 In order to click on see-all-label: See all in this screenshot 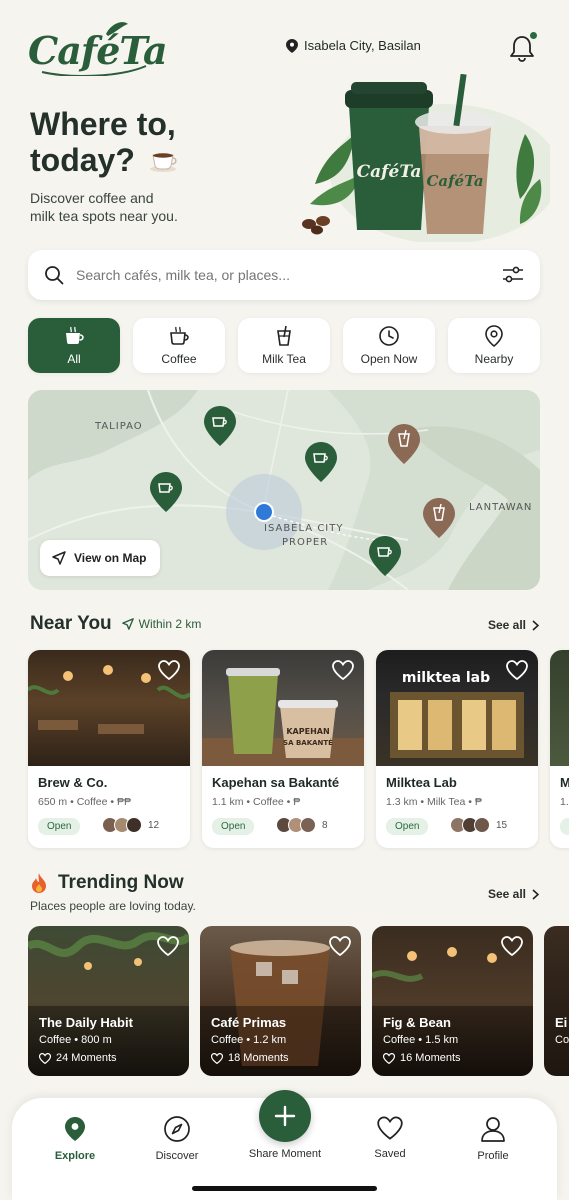, I will do `click(506, 625)`.